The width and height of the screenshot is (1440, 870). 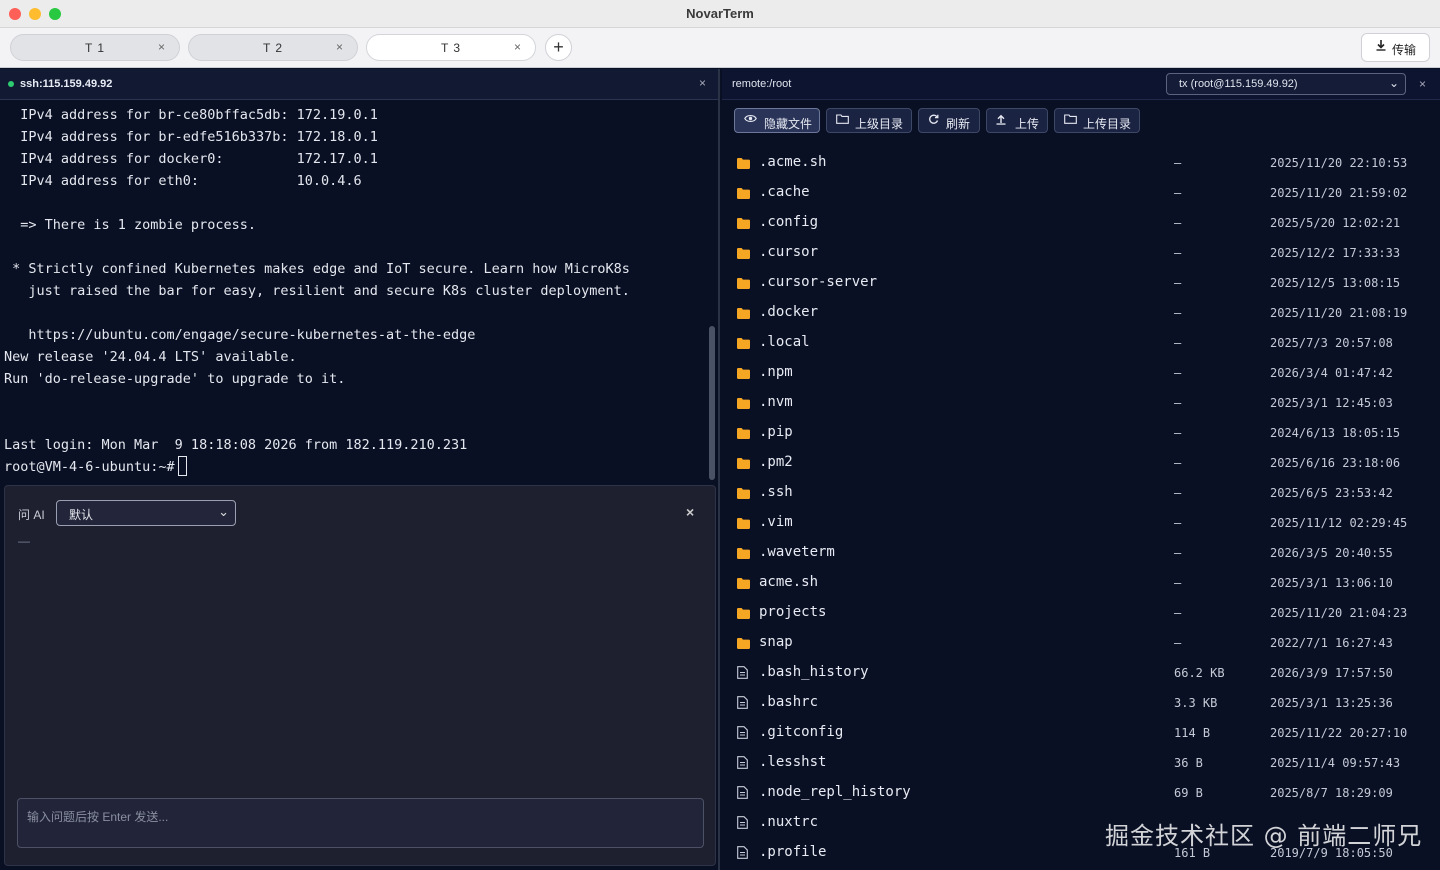 I want to click on file-date: 2026/3/4 01:47:42, so click(x=1331, y=373).